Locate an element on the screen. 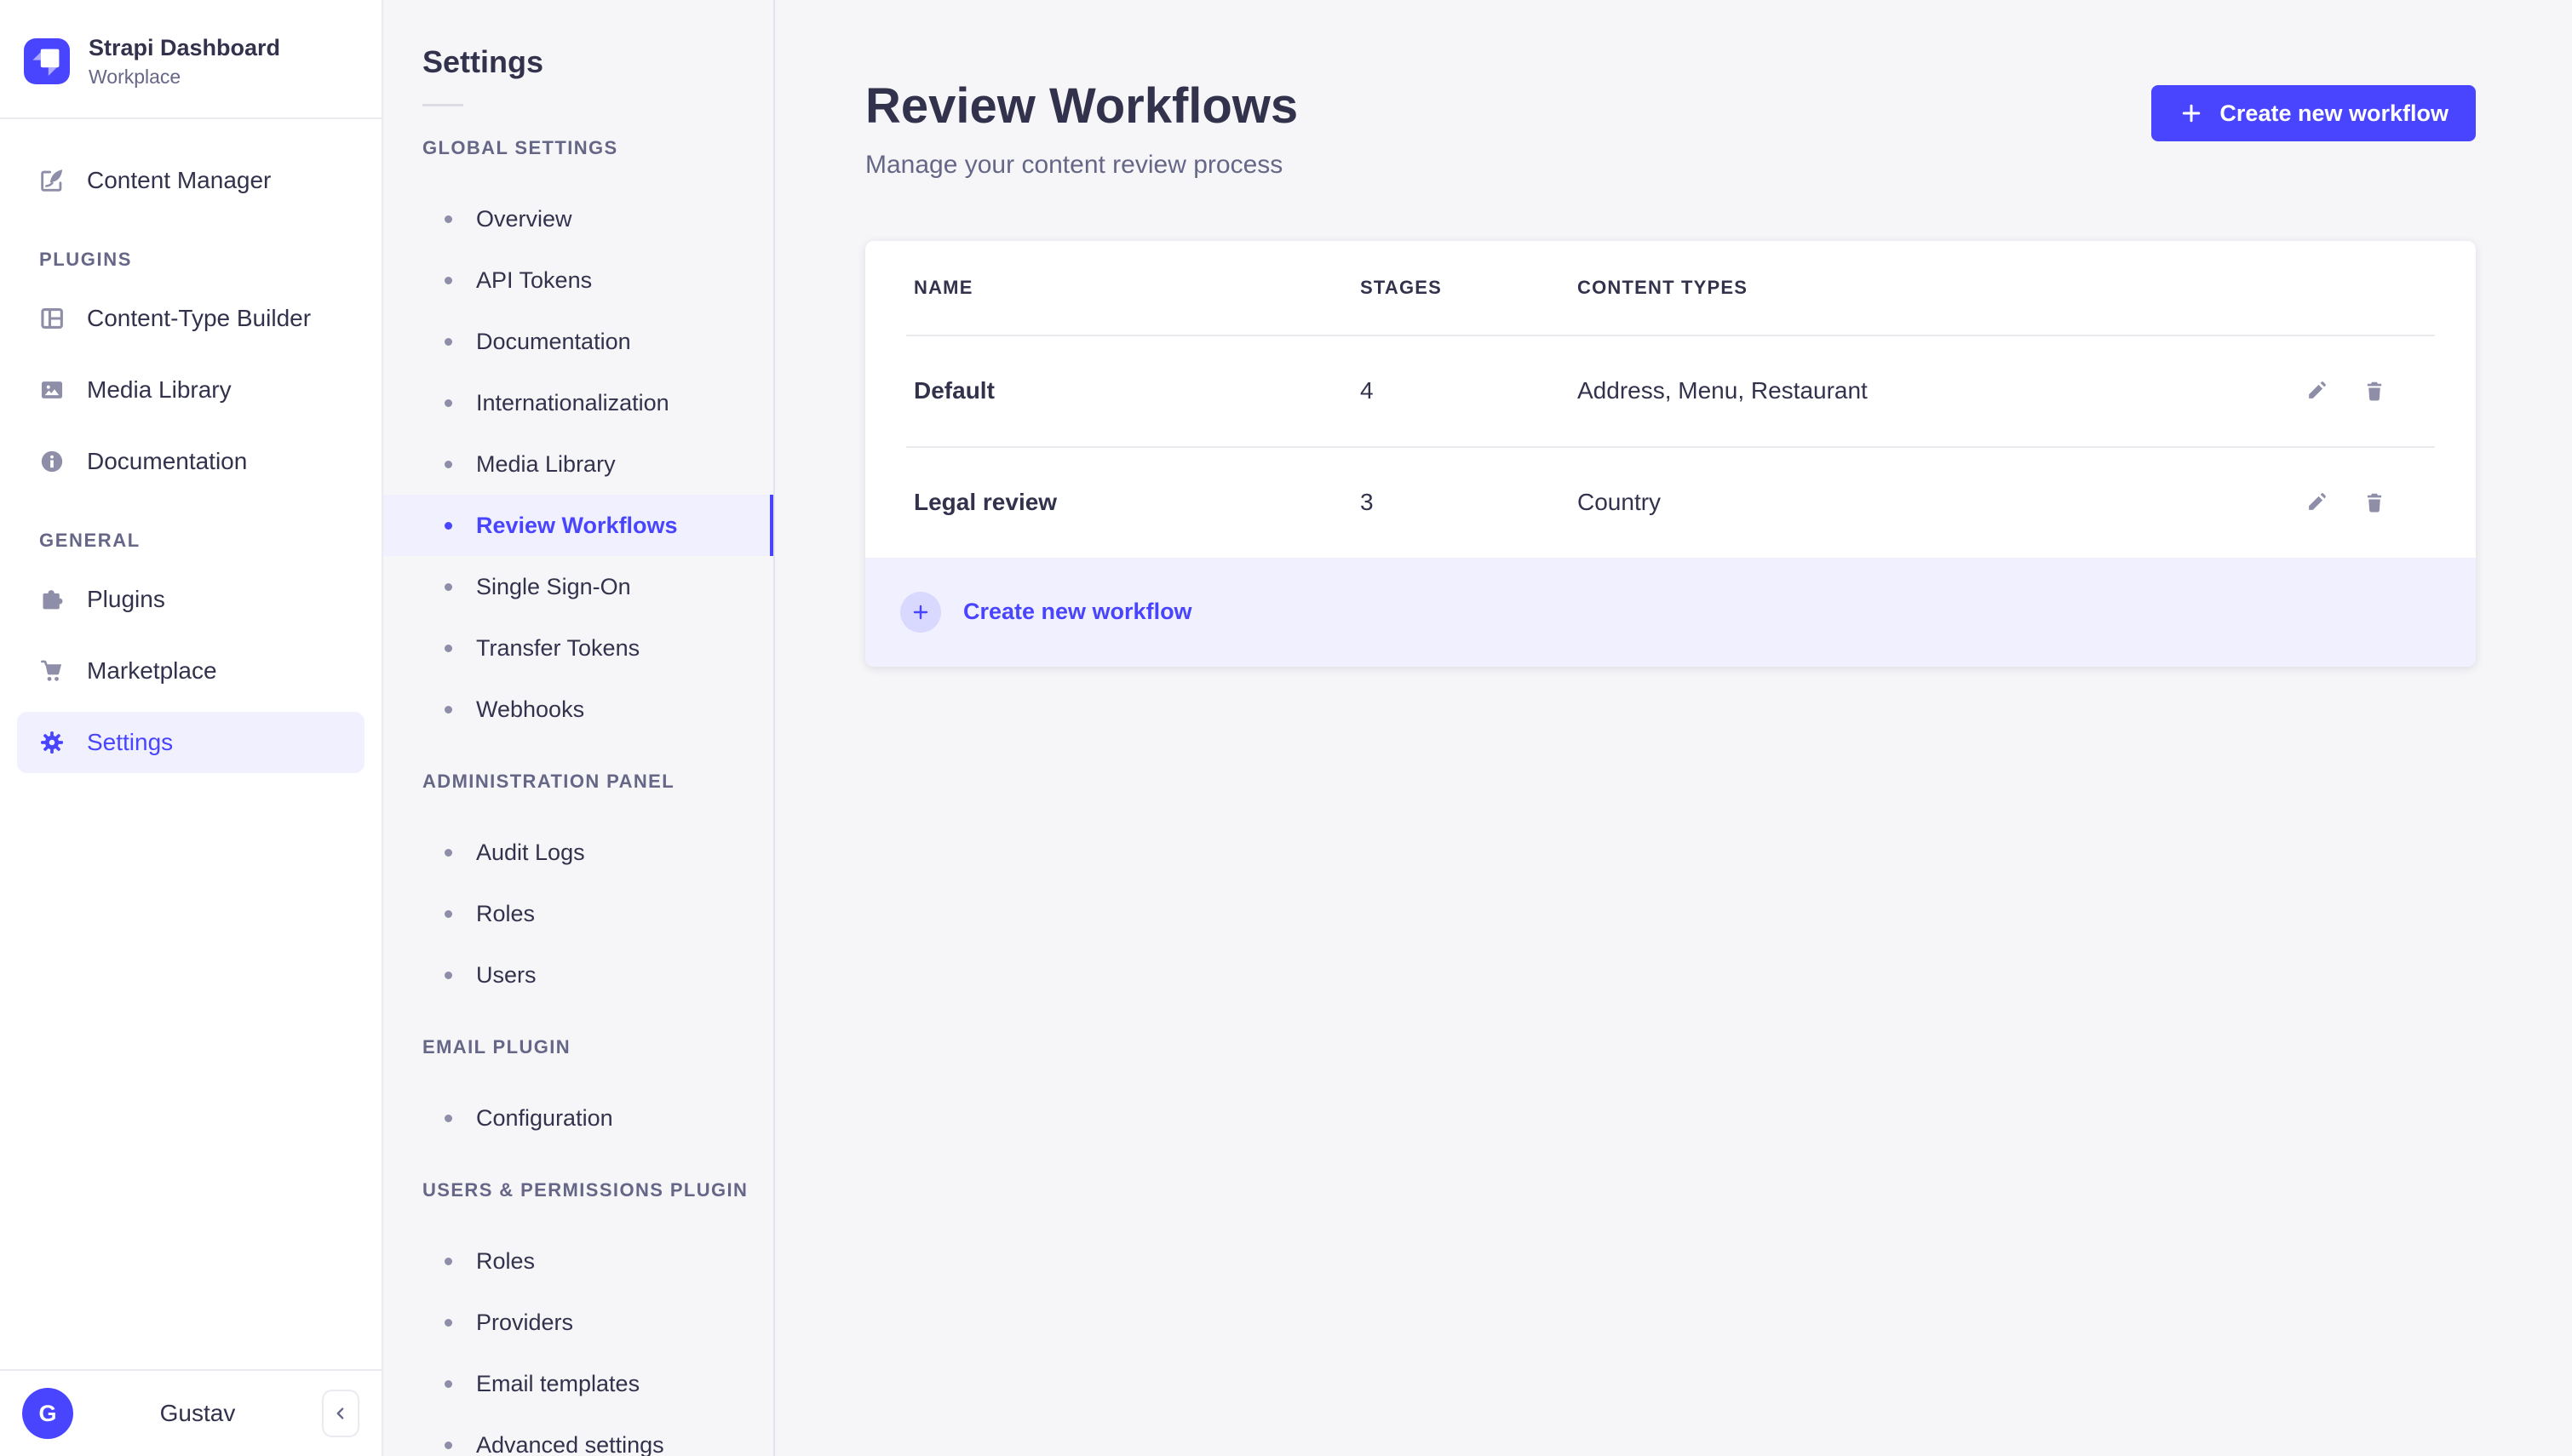 This screenshot has height=1456, width=2572. sidebar-item-marketplace: Marketplace is located at coordinates (191, 671).